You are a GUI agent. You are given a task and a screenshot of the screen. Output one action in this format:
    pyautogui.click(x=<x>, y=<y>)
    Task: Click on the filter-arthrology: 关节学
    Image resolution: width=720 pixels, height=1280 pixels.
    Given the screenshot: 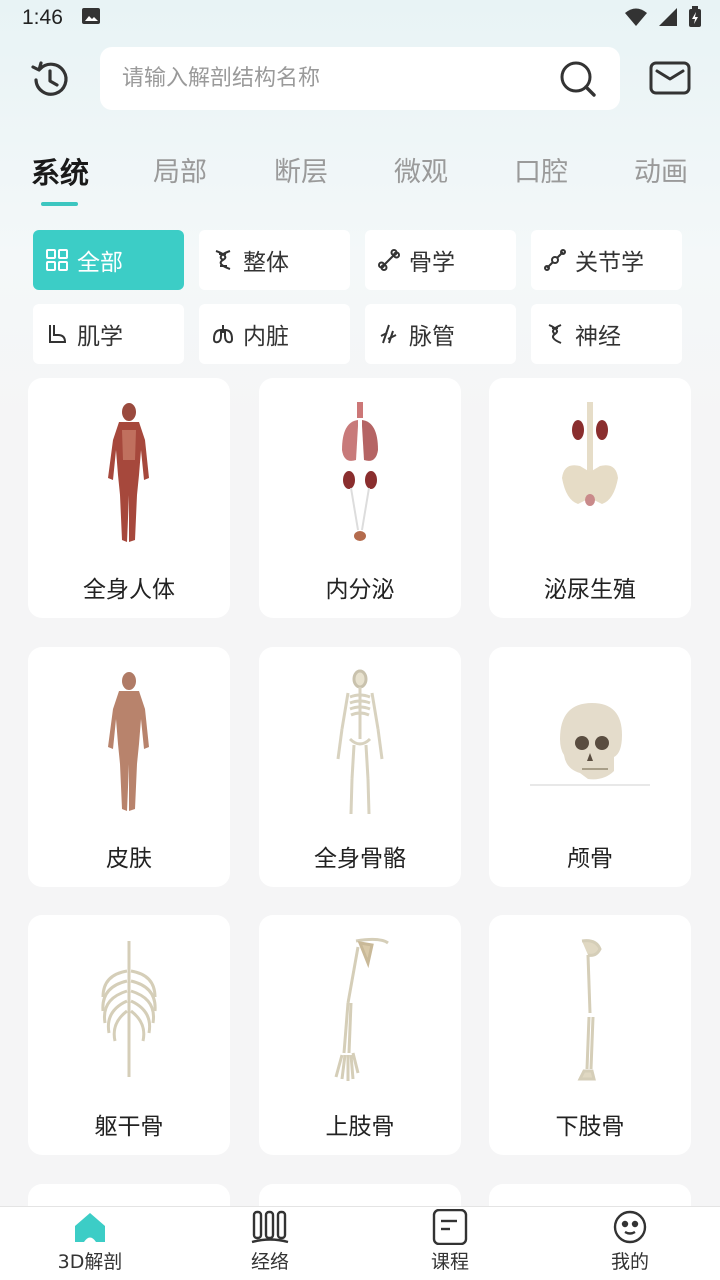 What is the action you would take?
    pyautogui.click(x=606, y=260)
    